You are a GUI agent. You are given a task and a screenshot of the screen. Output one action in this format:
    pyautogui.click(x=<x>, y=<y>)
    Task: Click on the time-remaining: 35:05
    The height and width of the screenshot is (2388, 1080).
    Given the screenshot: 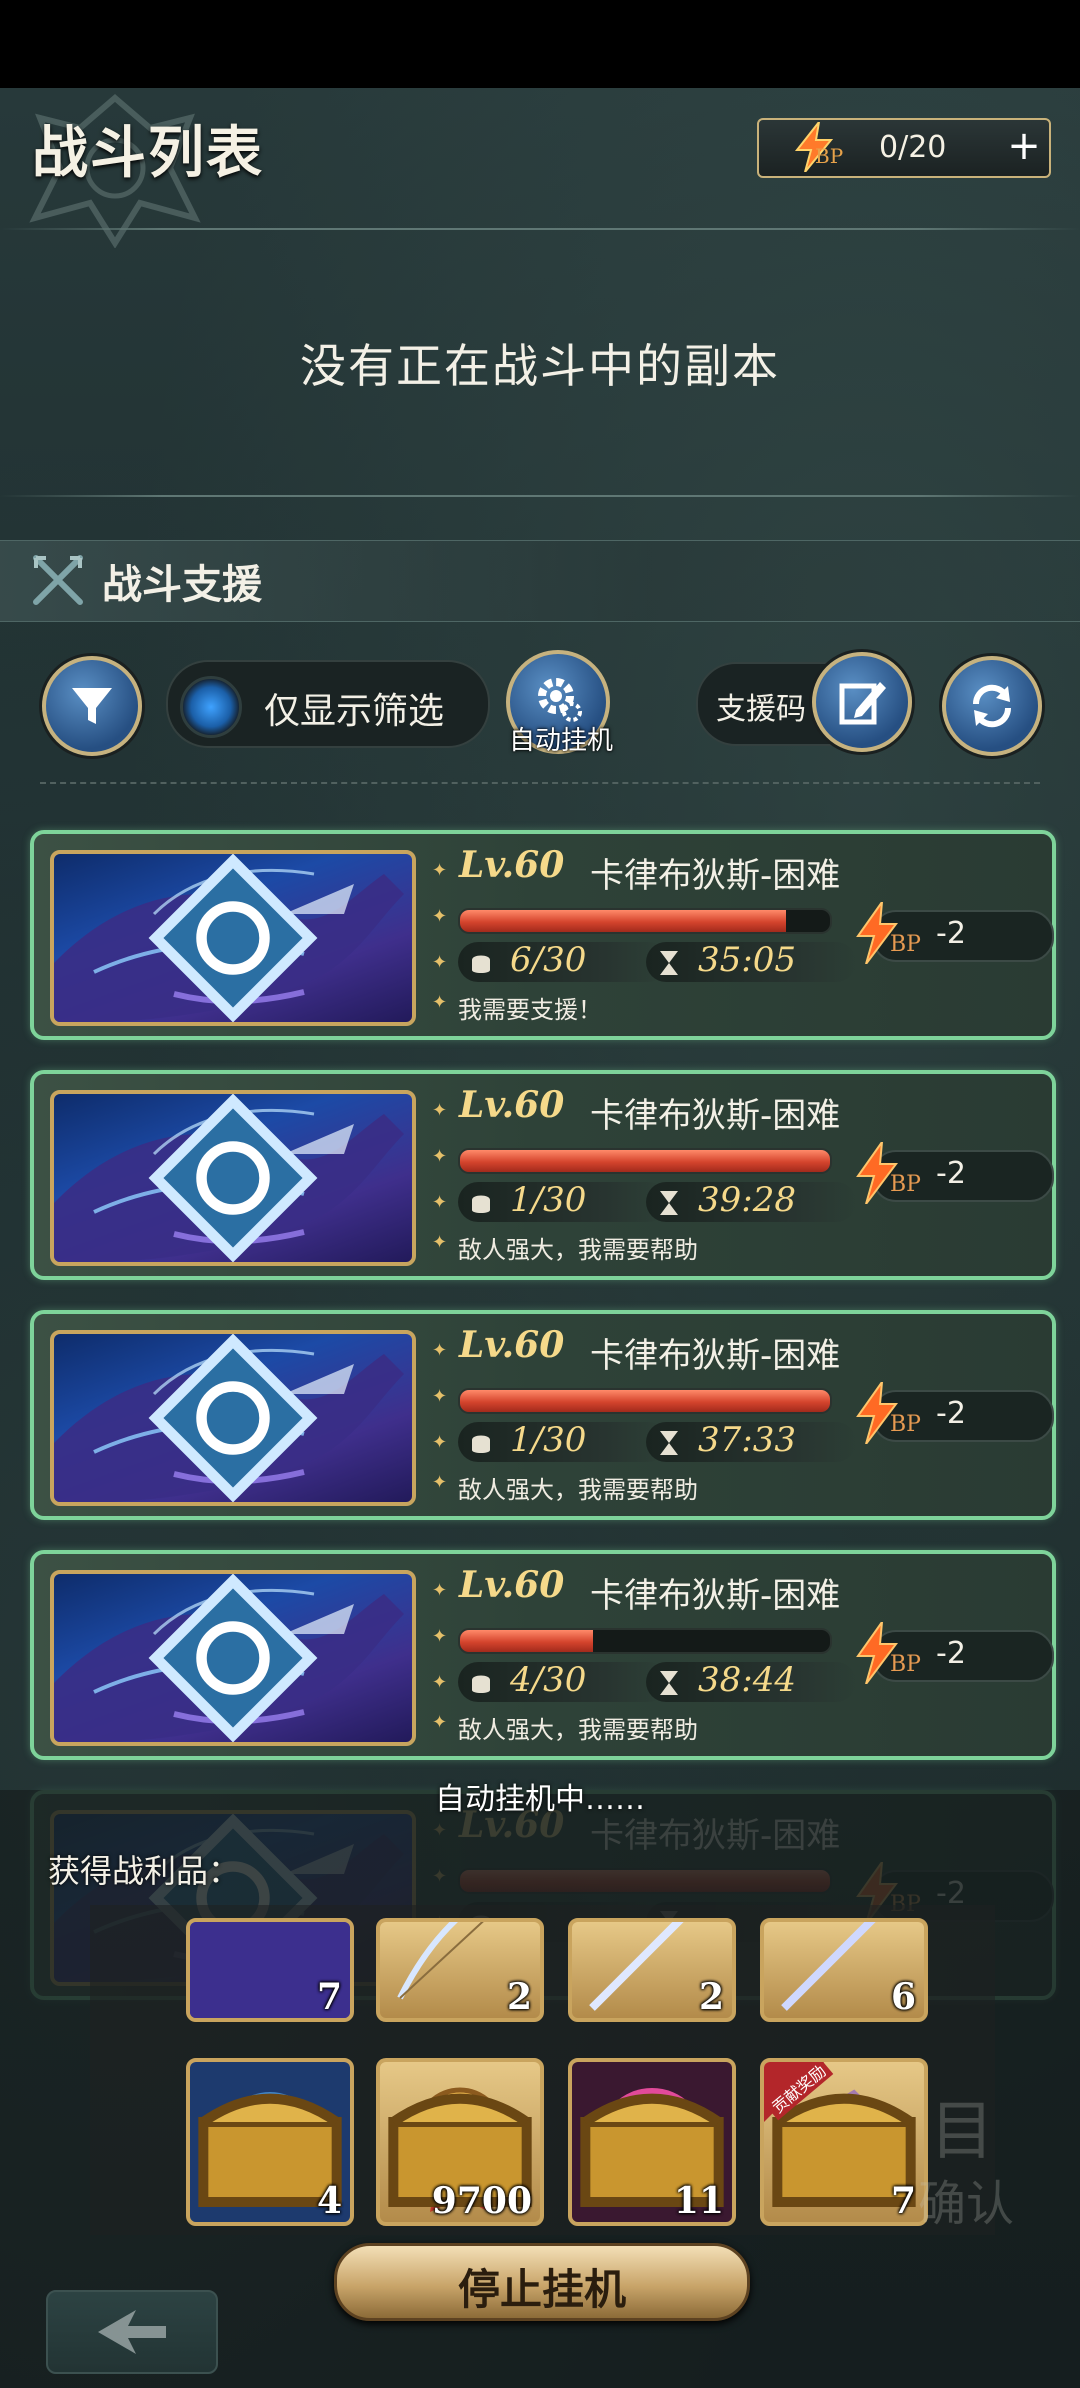 What is the action you would take?
    pyautogui.click(x=751, y=961)
    